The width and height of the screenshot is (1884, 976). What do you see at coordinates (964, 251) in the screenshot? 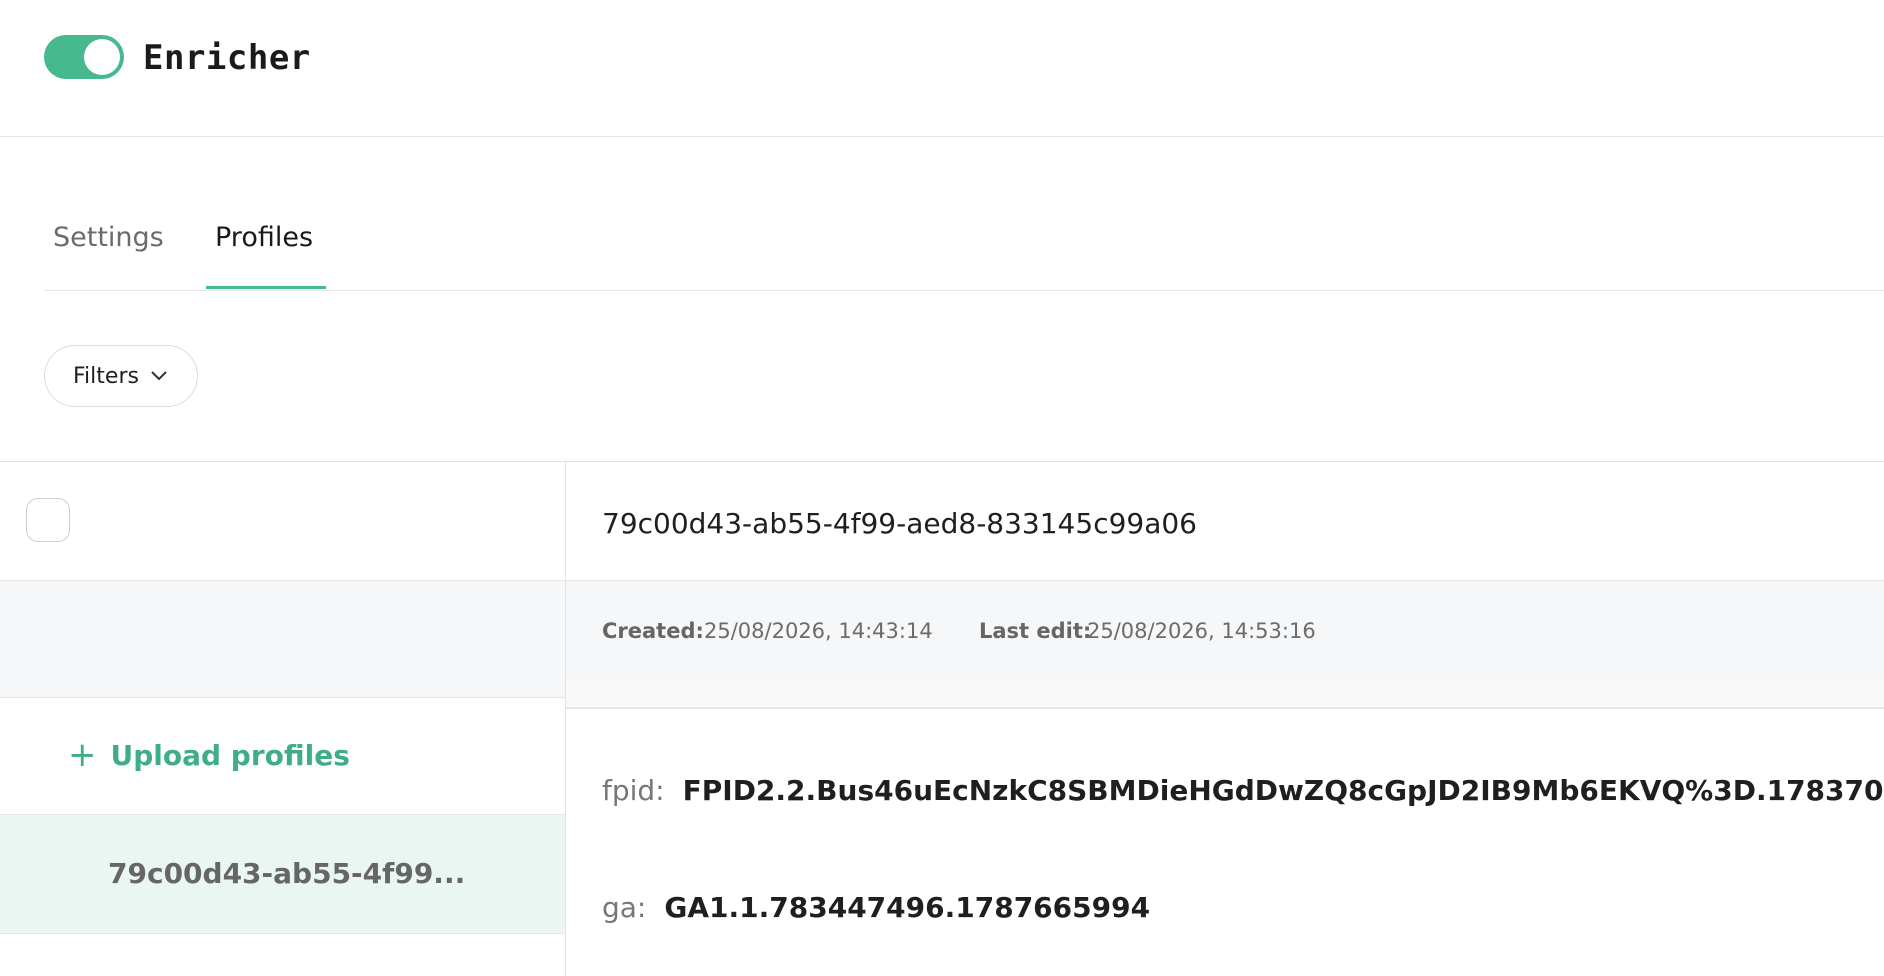
I see `tab-bar: Settings Profiles` at bounding box center [964, 251].